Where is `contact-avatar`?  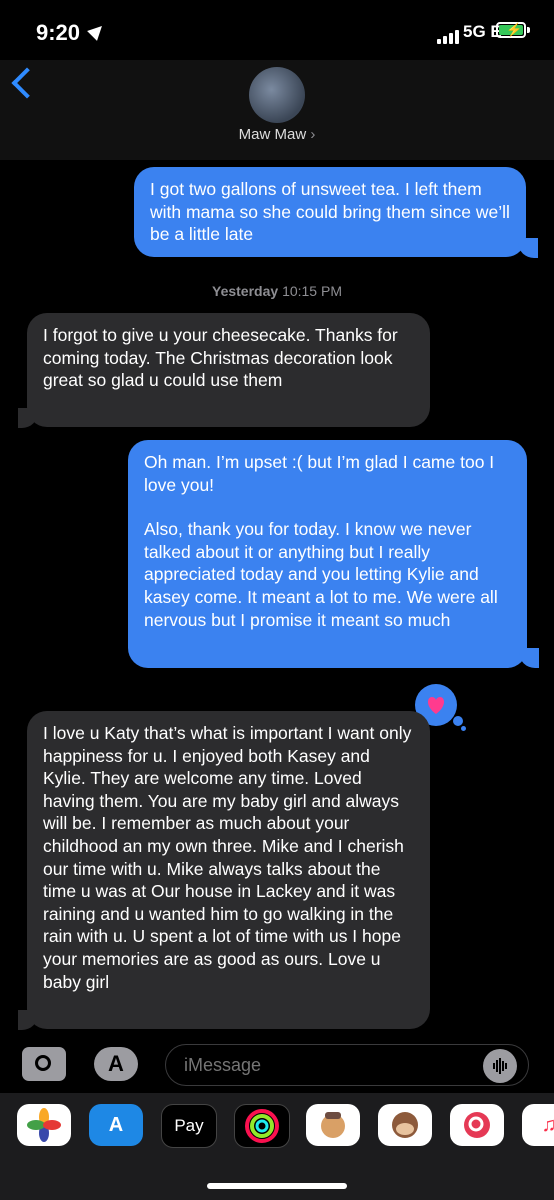
contact-avatar is located at coordinates (277, 95).